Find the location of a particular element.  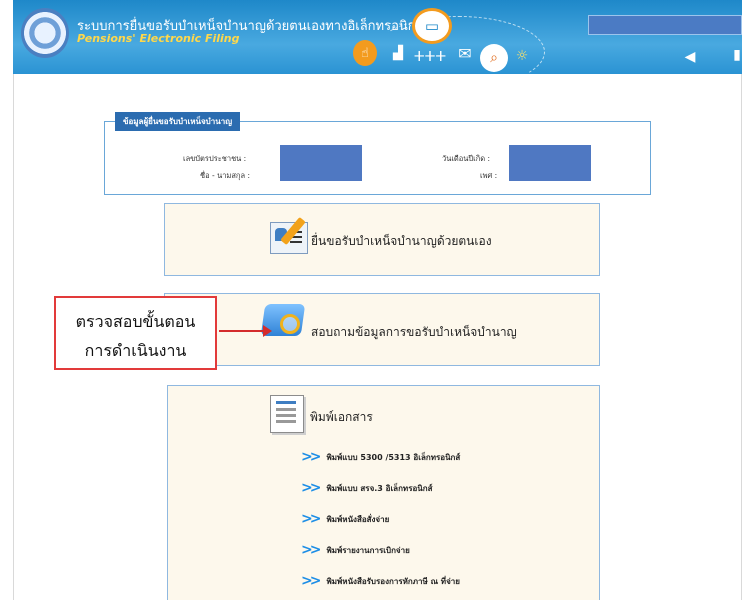

monitor-icon: ▭ is located at coordinates (432, 26).